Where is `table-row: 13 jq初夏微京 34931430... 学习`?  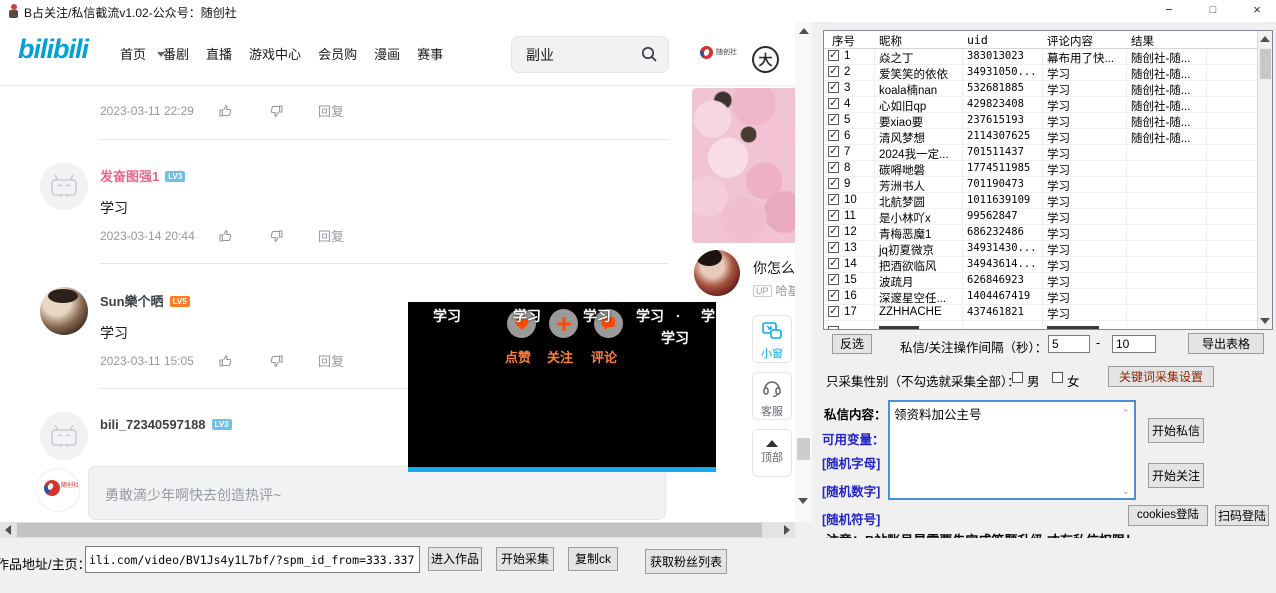
table-row: 13 jq初夏微京 34931430... 学习 is located at coordinates (1040, 249).